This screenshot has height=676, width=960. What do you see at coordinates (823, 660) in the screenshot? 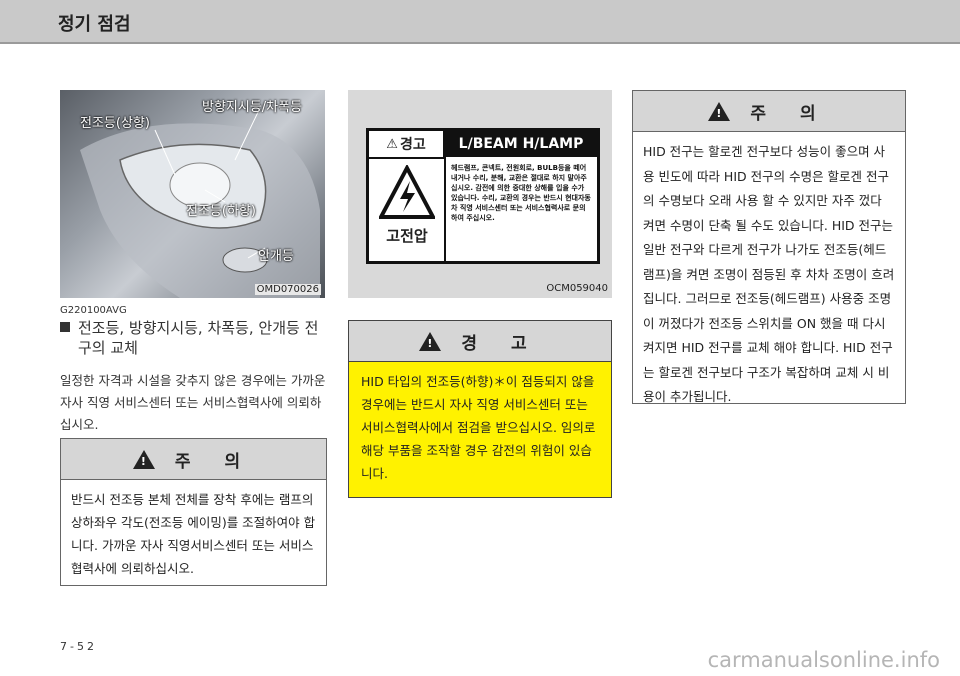
I see `watermark: carmanualsonline.info` at bounding box center [823, 660].